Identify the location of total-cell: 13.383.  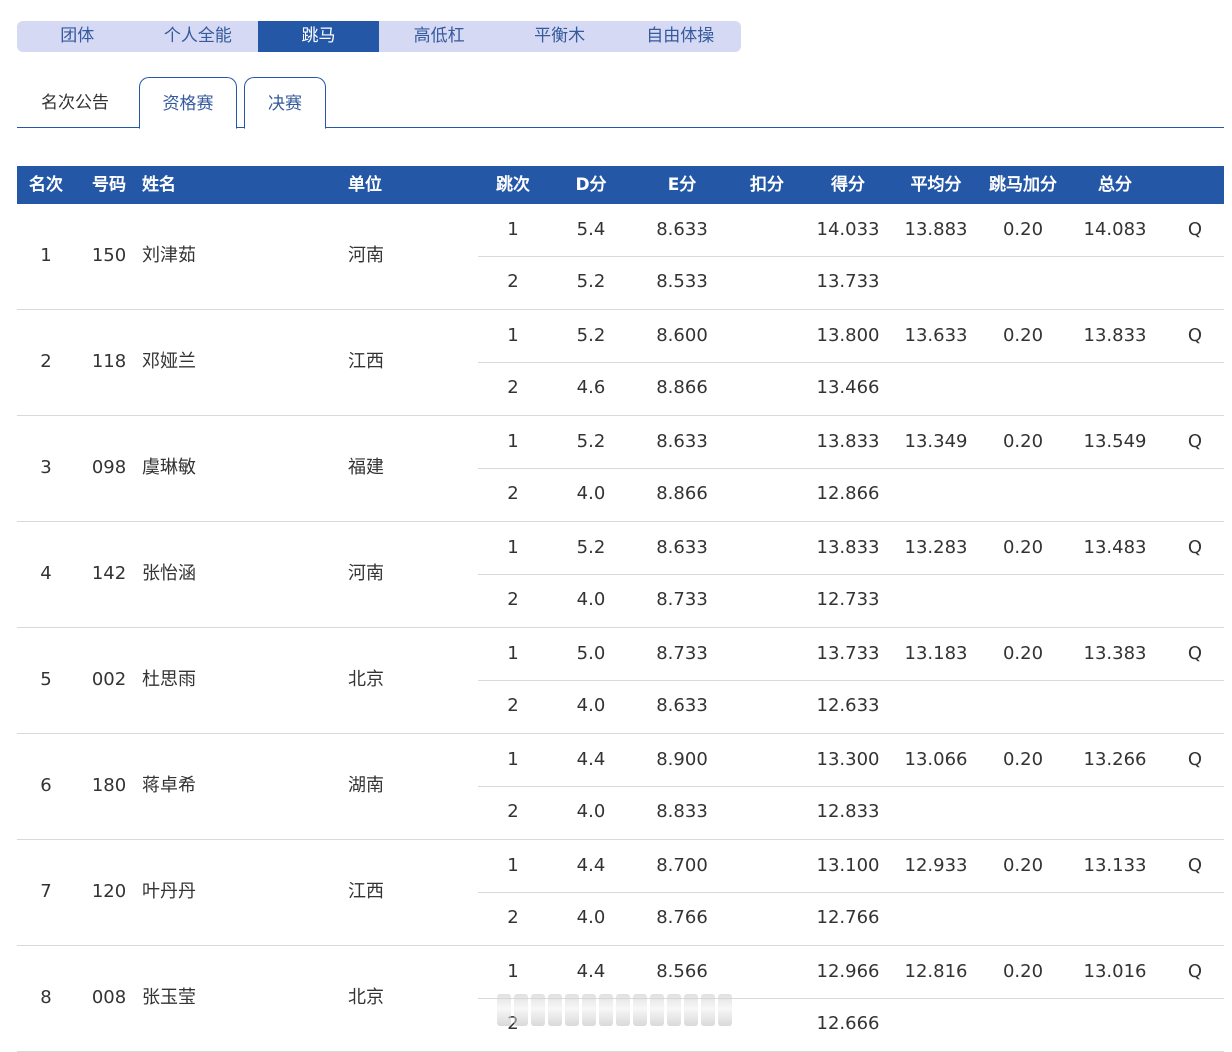
(1115, 653).